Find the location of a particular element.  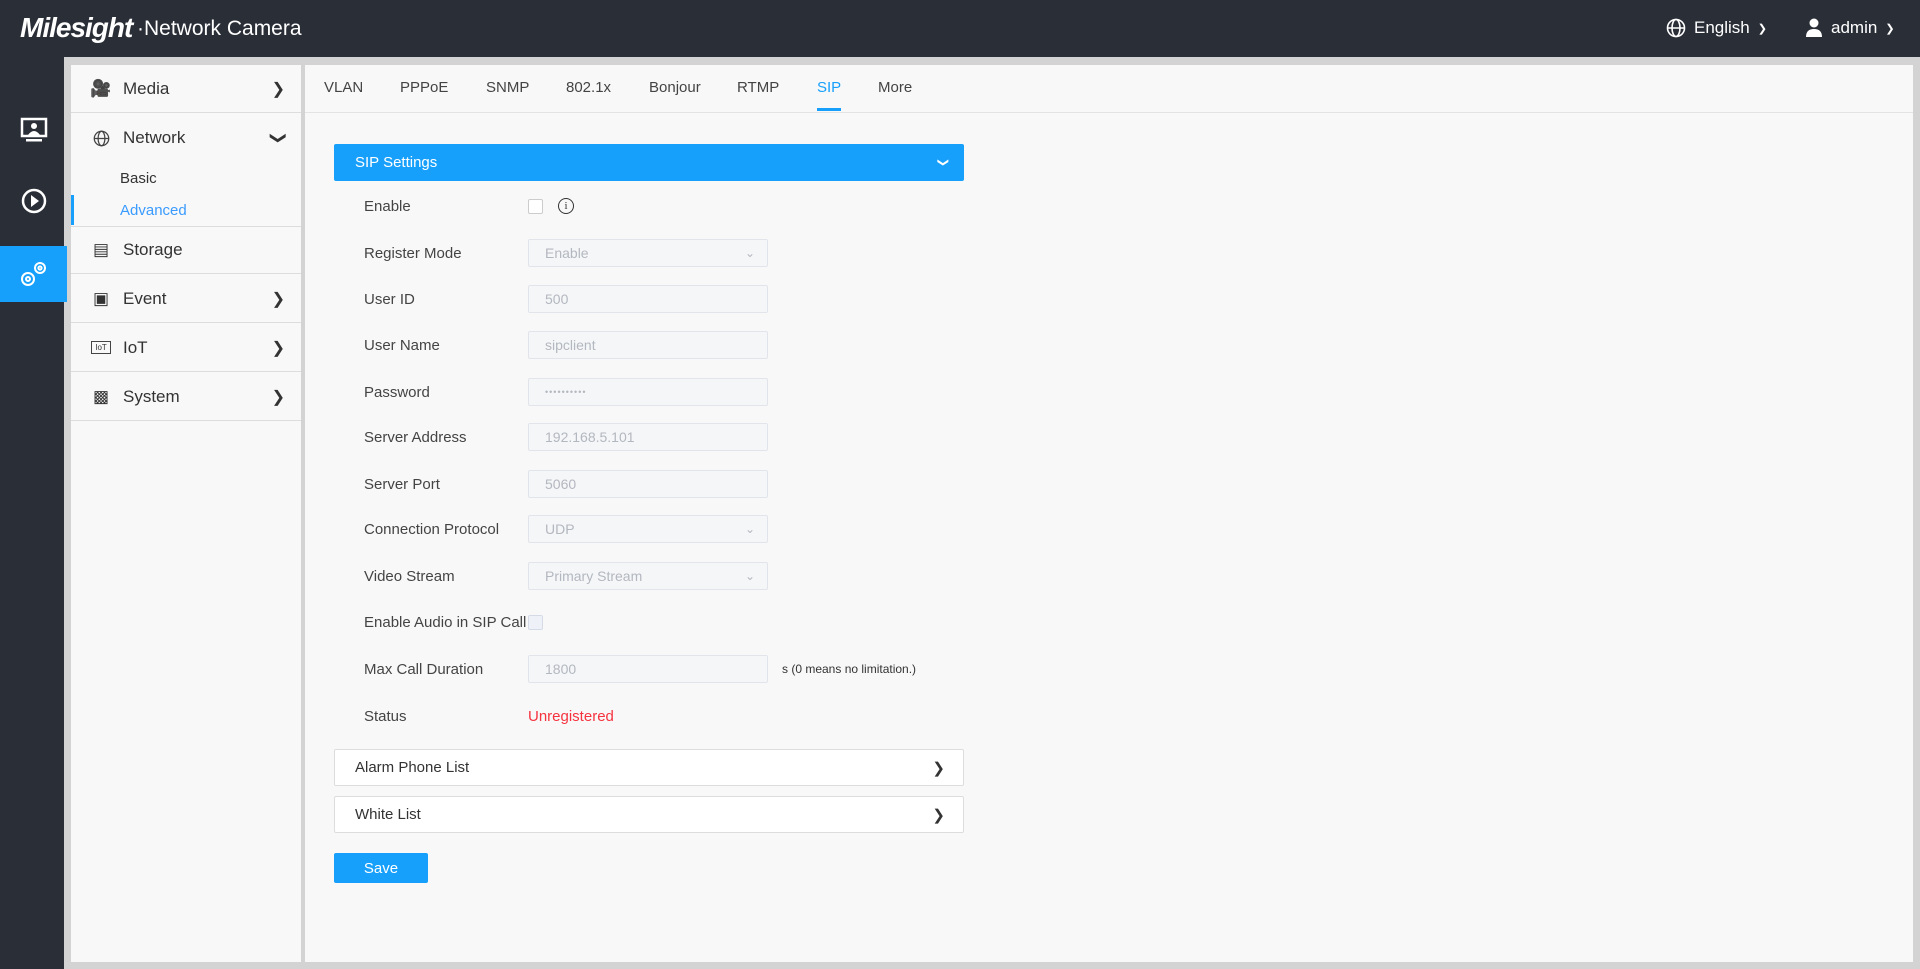

user-name-input: sipclient is located at coordinates (648, 345).